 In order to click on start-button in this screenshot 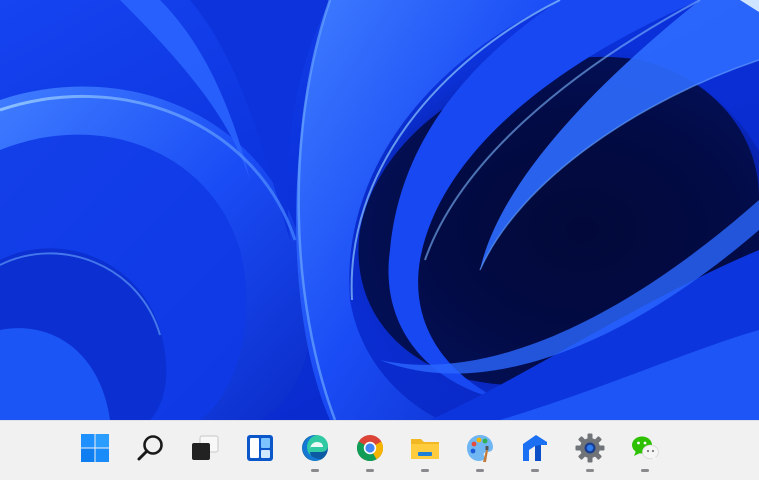, I will do `click(95, 451)`.